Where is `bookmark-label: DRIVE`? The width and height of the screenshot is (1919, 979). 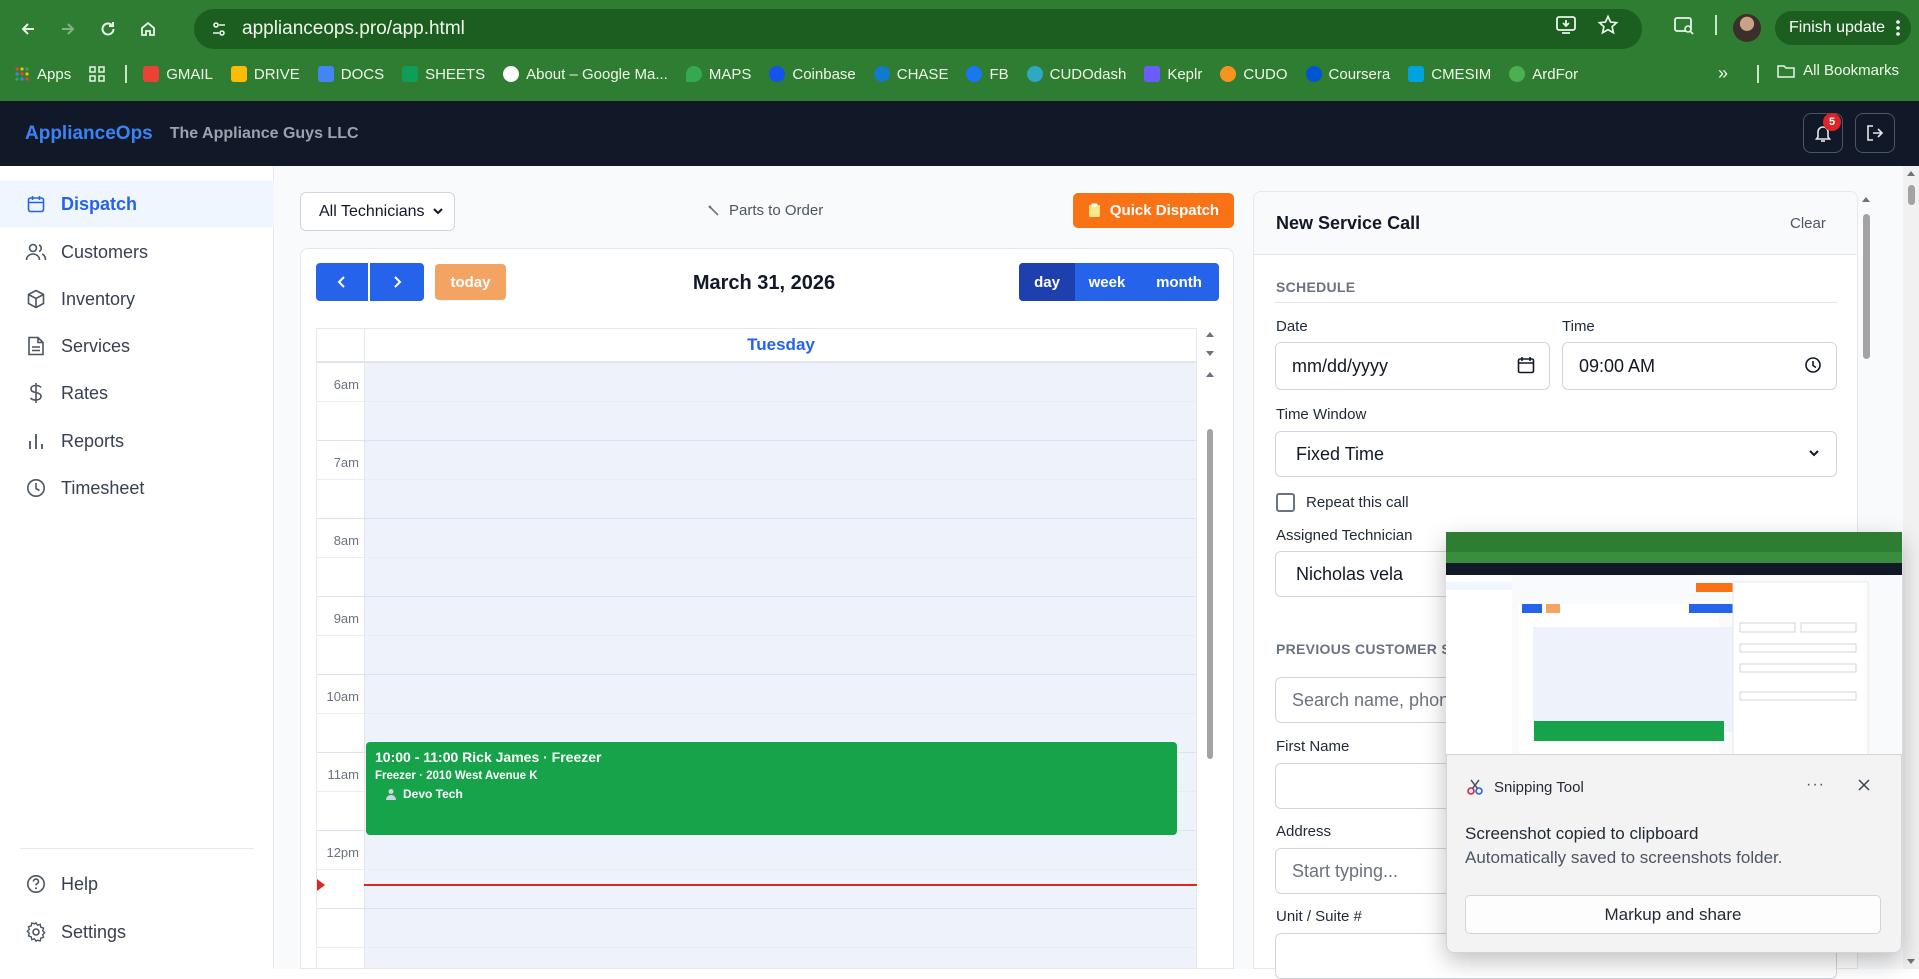 bookmark-label: DRIVE is located at coordinates (276, 74).